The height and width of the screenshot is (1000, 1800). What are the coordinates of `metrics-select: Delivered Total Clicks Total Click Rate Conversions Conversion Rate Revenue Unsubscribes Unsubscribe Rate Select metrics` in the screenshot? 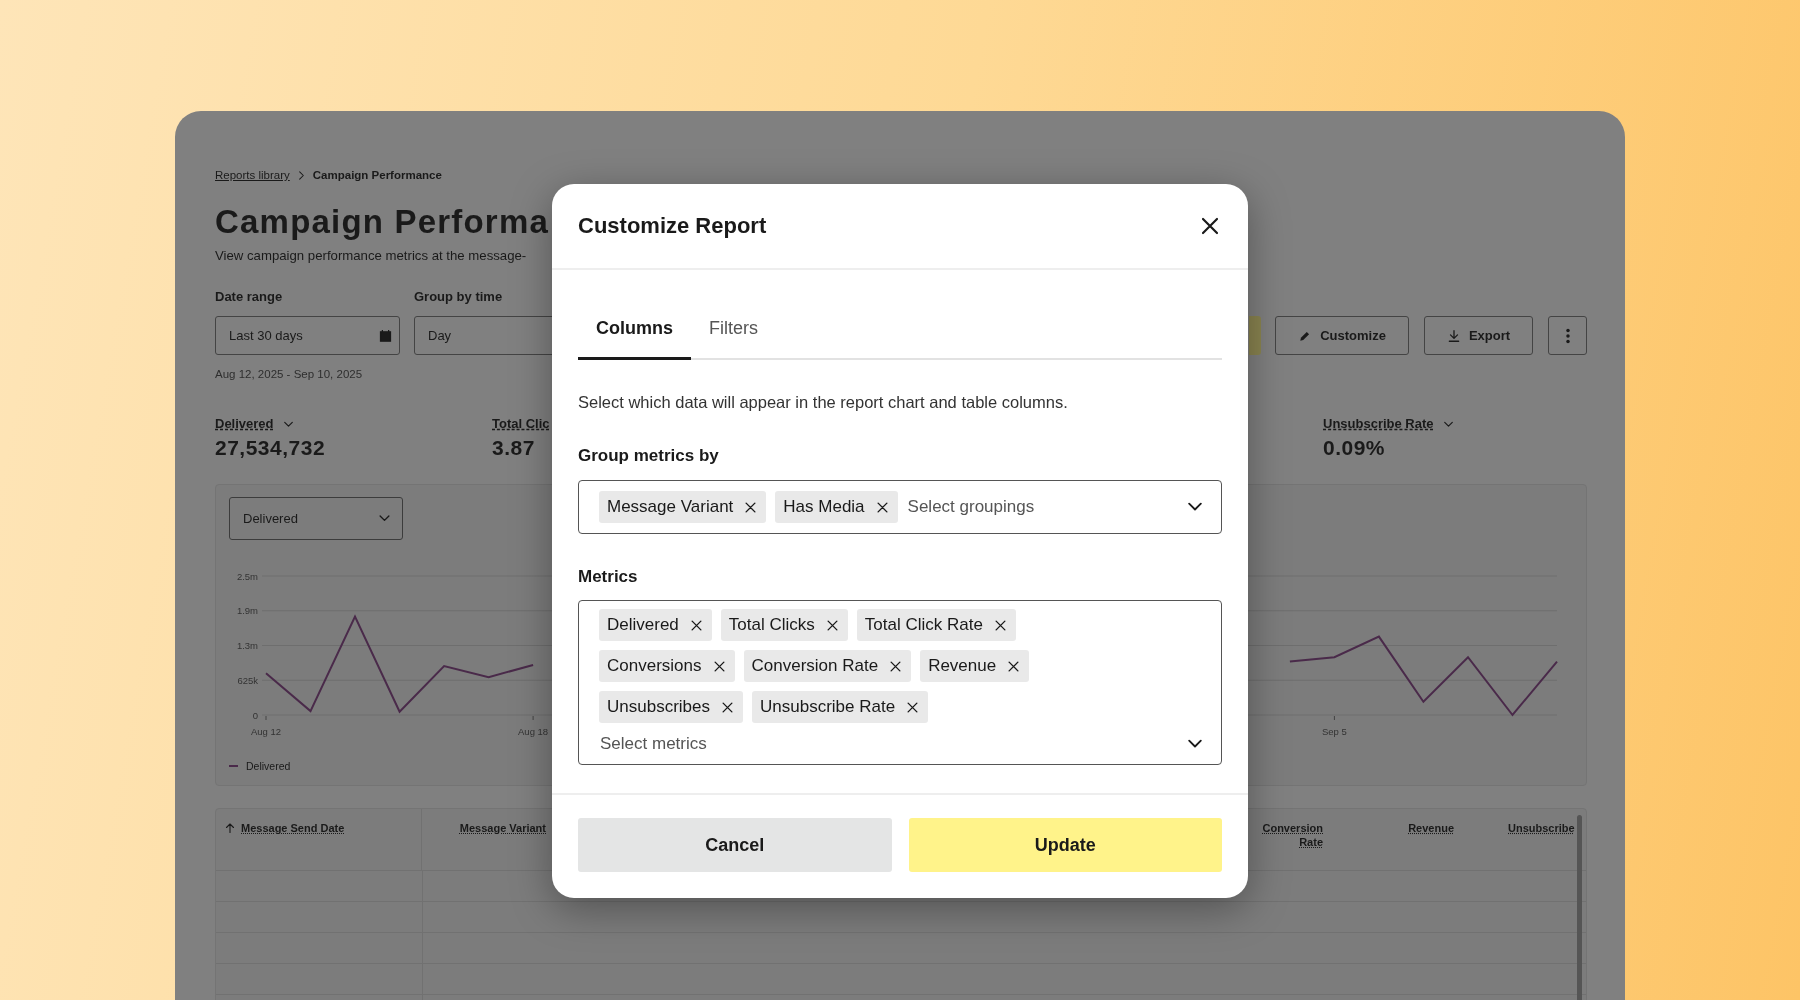 It's located at (900, 682).